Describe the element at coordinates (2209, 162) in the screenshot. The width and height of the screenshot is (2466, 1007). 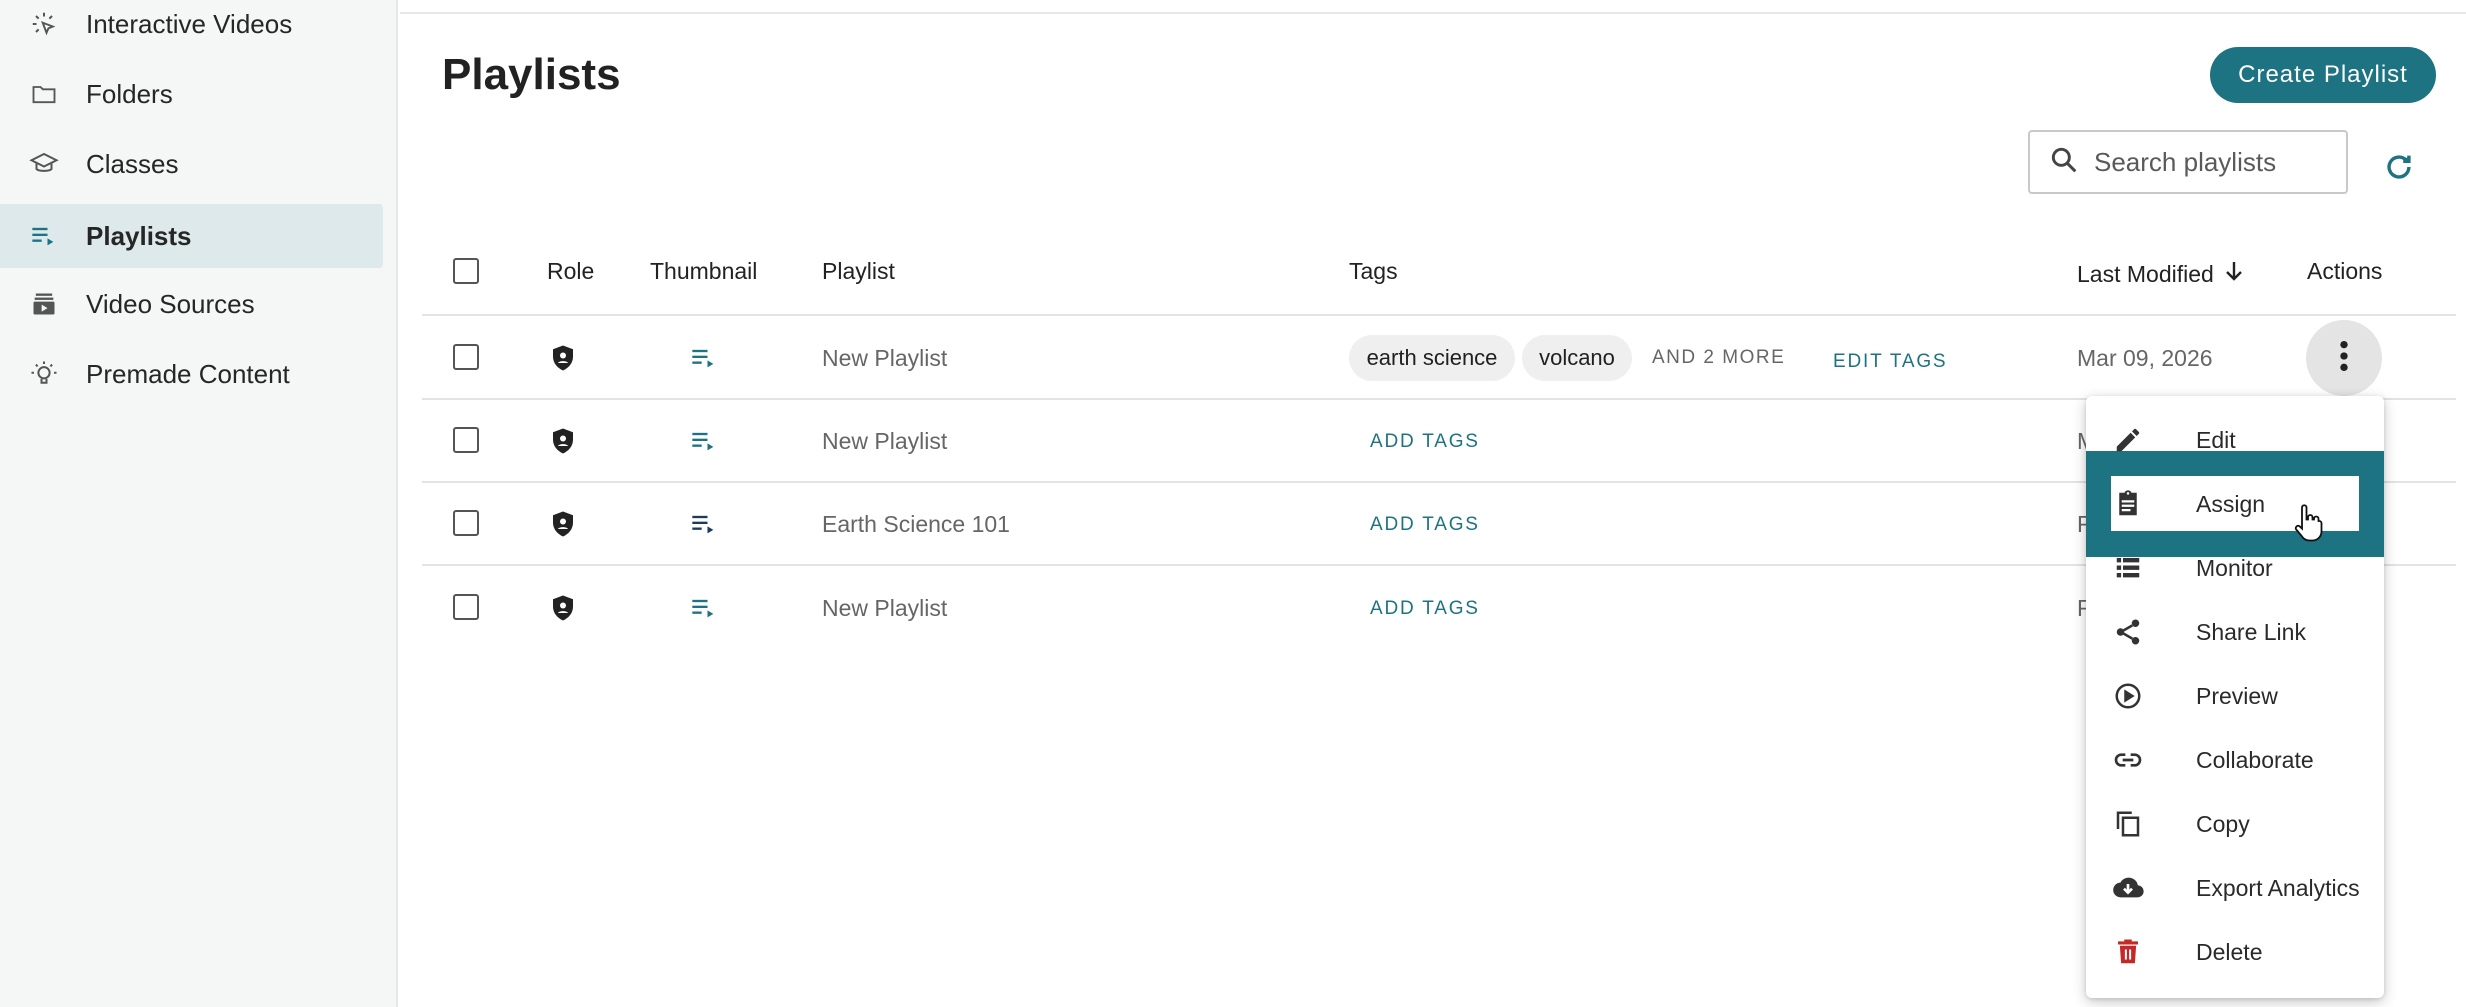
I see `search-input` at that location.